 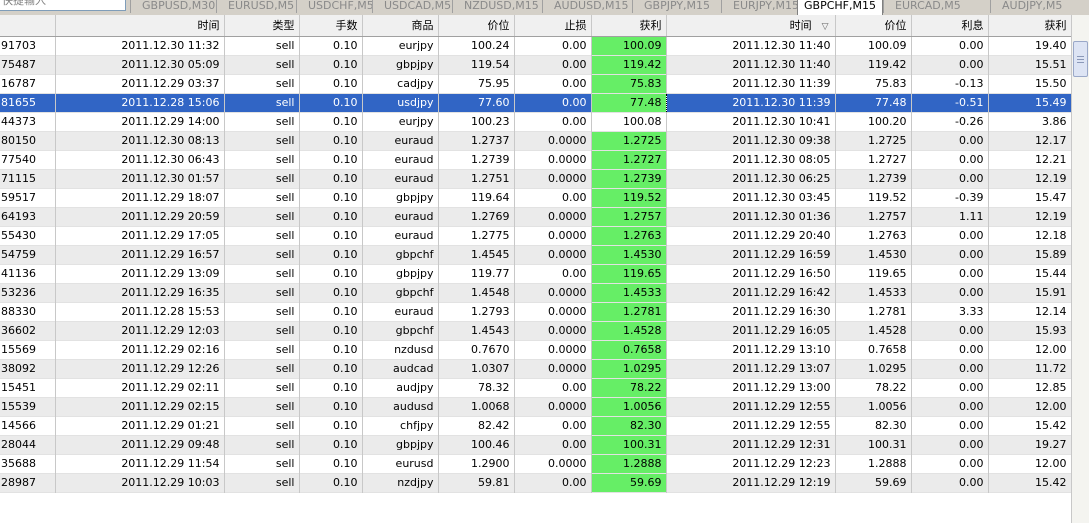 What do you see at coordinates (476, 349) in the screenshot?
I see `open-price-cell: 0.7670` at bounding box center [476, 349].